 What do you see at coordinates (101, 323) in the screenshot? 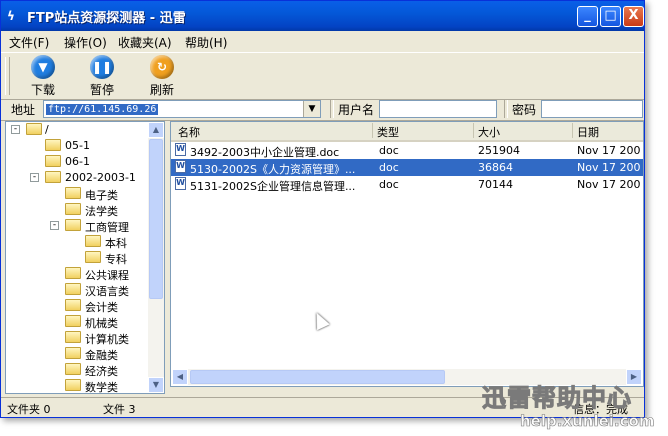
I see `tree-node-label: 机械类` at bounding box center [101, 323].